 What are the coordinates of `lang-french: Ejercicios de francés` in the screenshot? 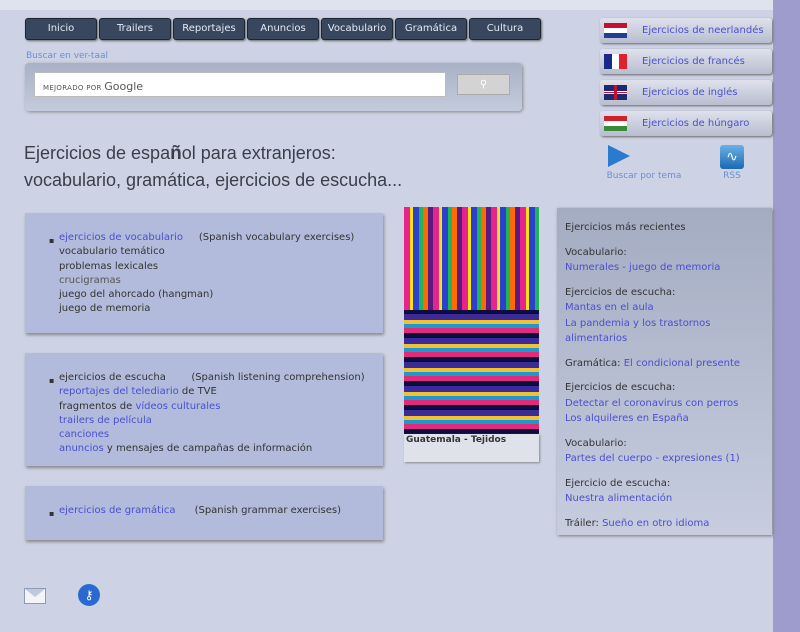 It's located at (686, 61).